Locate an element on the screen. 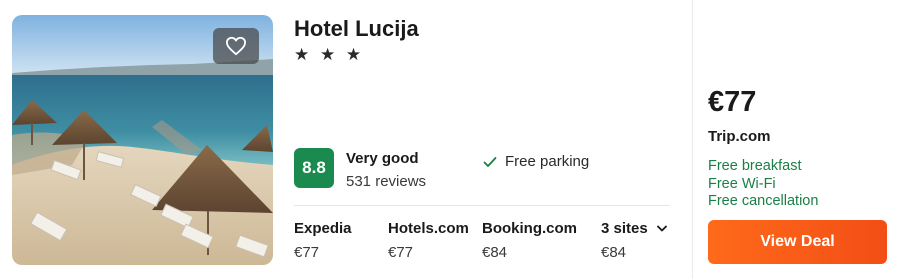 Image resolution: width=904 pixels, height=279 pixels. site-name: 3 sites is located at coordinates (624, 228).